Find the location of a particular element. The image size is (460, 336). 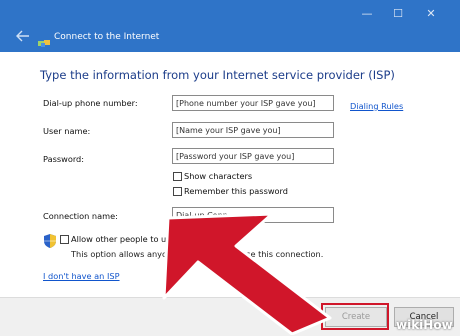

maximize-button: ☐ is located at coordinates (398, 14).